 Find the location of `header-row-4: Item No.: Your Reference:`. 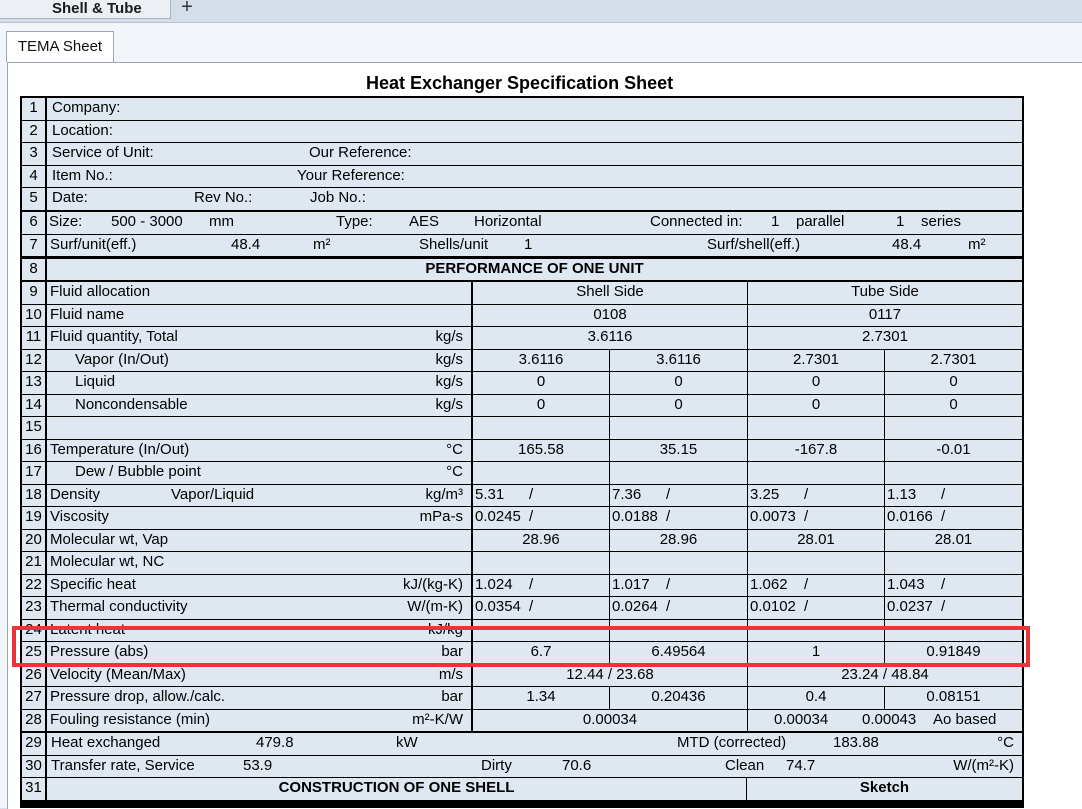

header-row-4: Item No.: Your Reference: is located at coordinates (534, 176).